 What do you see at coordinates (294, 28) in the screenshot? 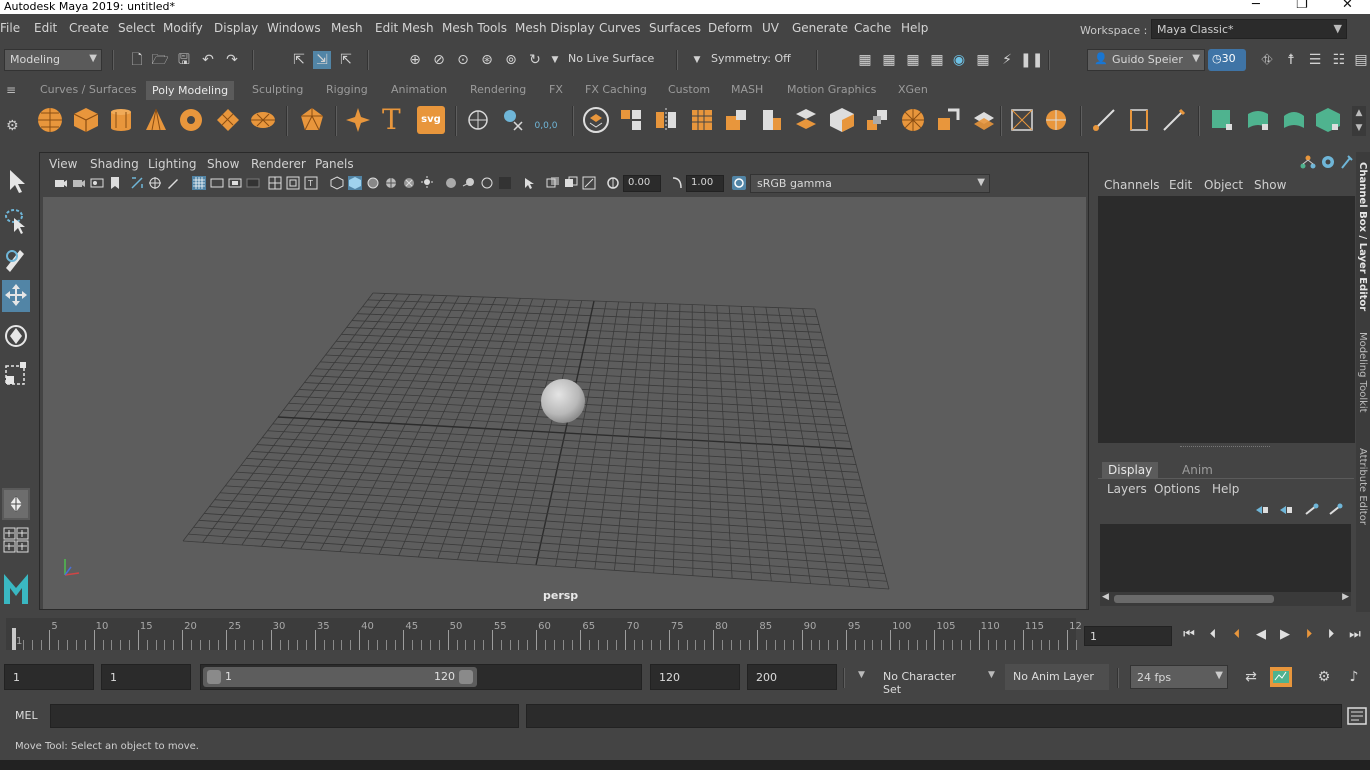
I see `menu-windows: Windows` at bounding box center [294, 28].